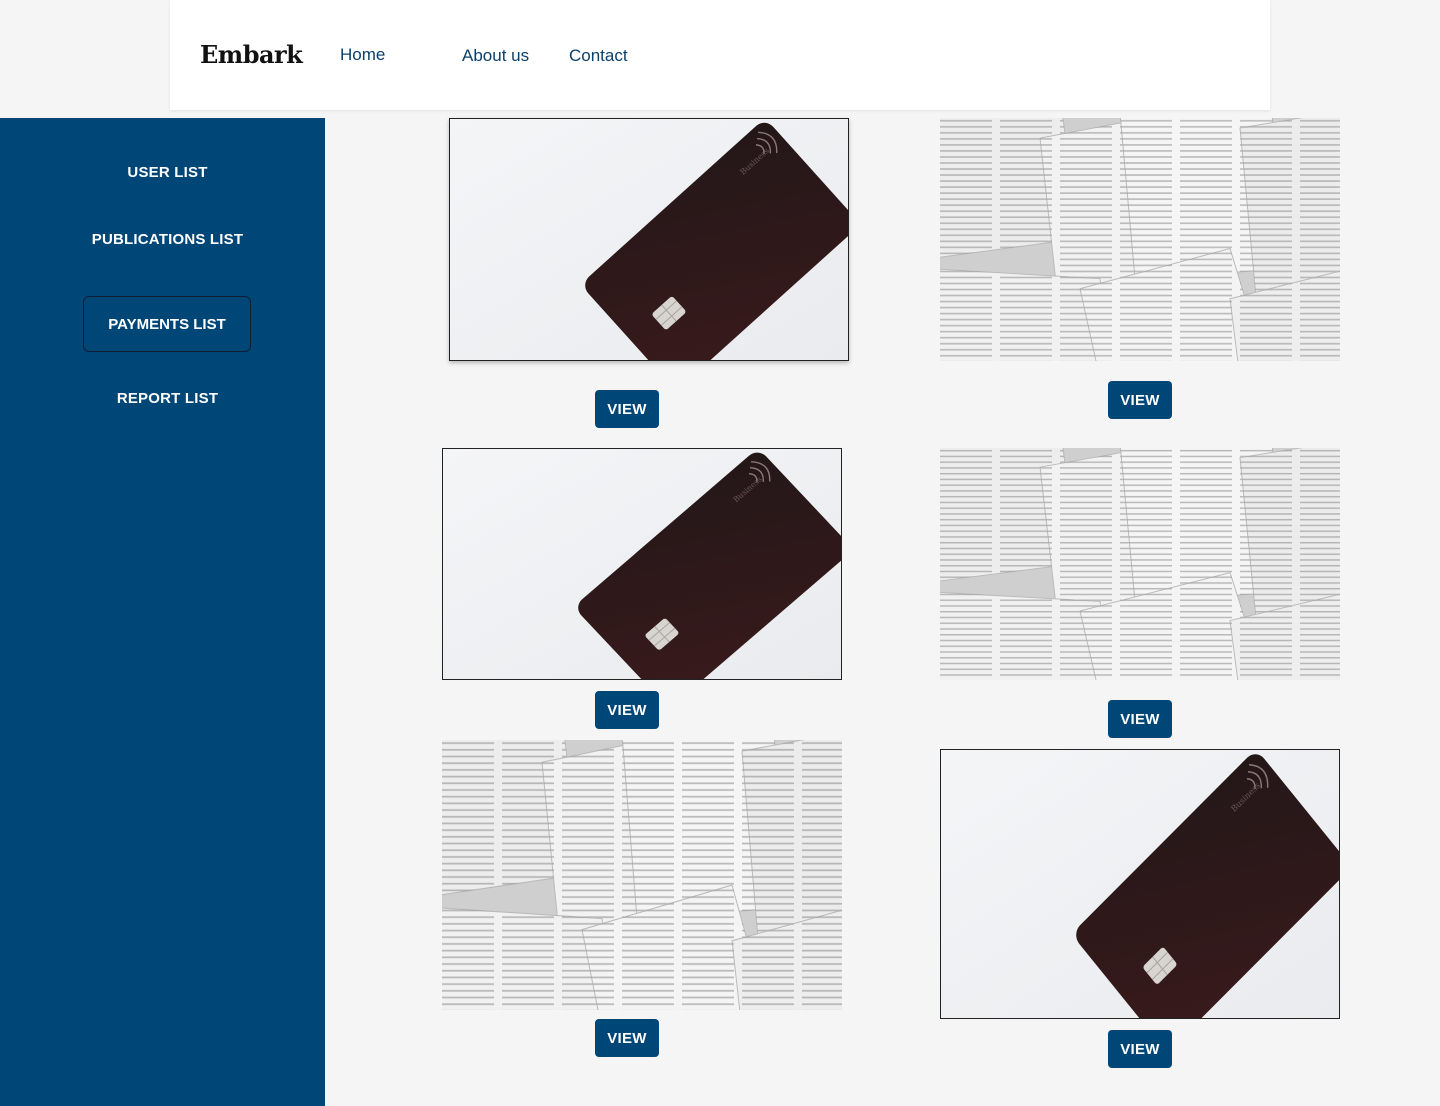  Describe the element at coordinates (362, 55) in the screenshot. I see `nav-home-link: Home` at that location.